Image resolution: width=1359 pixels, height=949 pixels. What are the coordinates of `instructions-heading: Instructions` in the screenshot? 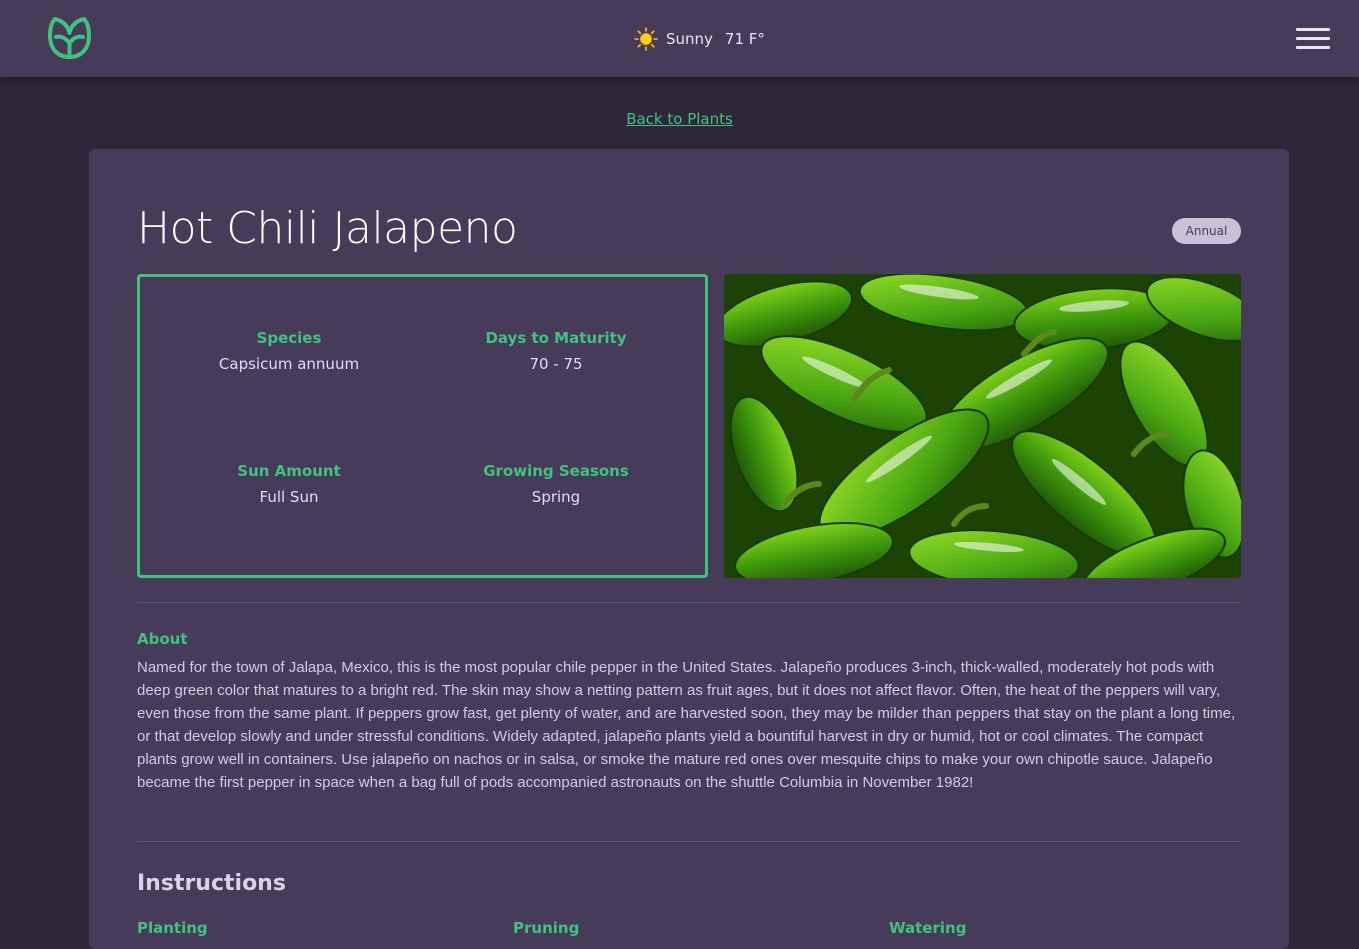 It's located at (211, 883).